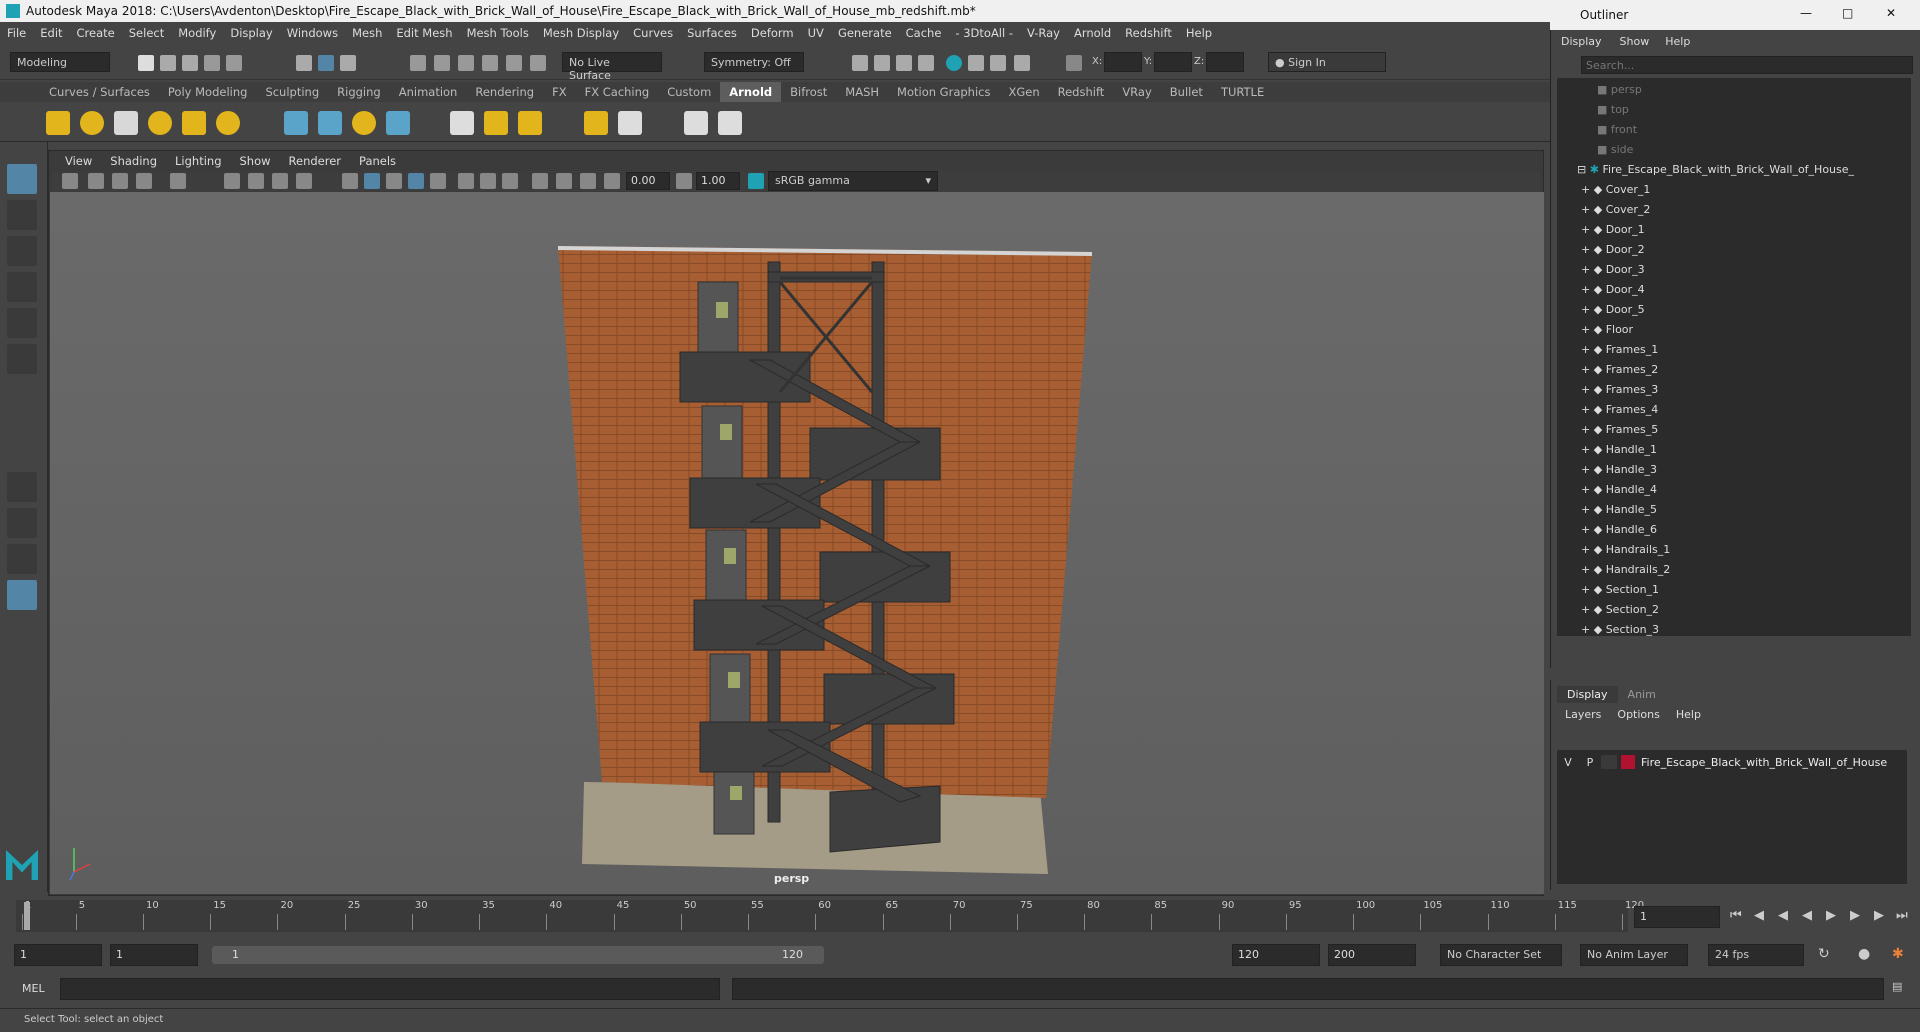  What do you see at coordinates (96, 33) in the screenshot?
I see `menu-create: Create` at bounding box center [96, 33].